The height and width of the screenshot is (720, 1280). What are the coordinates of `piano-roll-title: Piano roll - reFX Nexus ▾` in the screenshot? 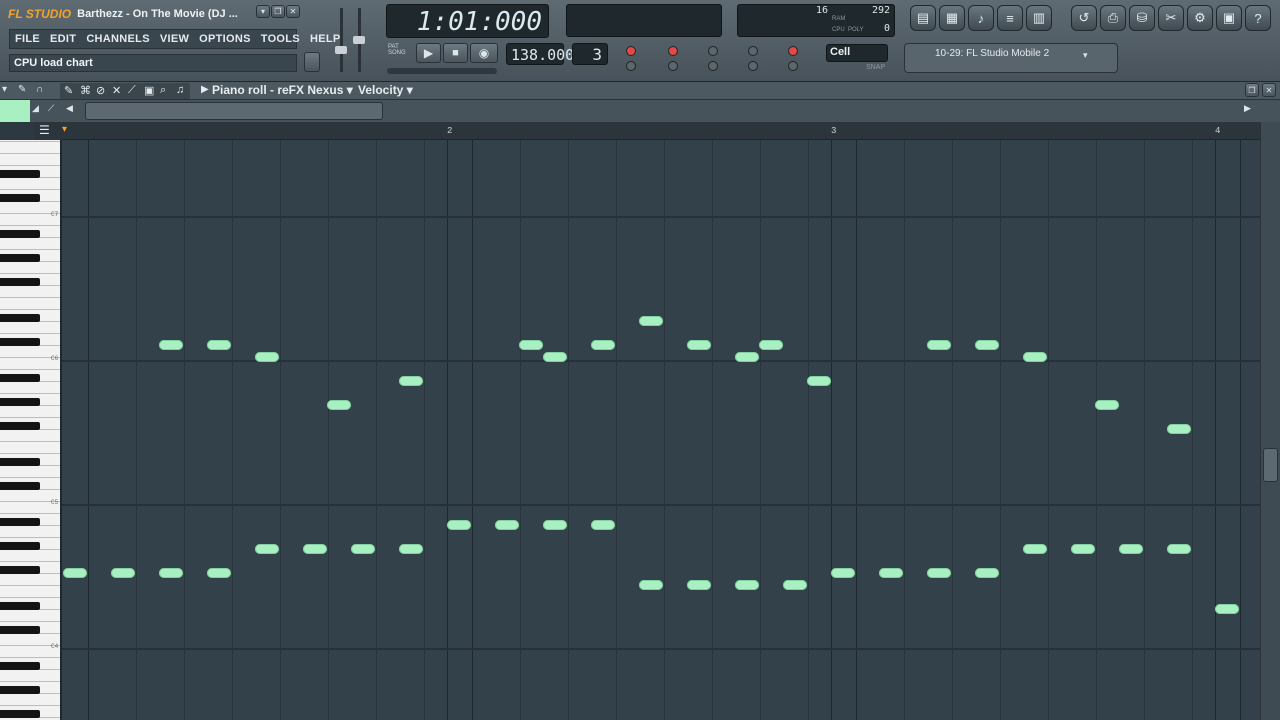 It's located at (282, 90).